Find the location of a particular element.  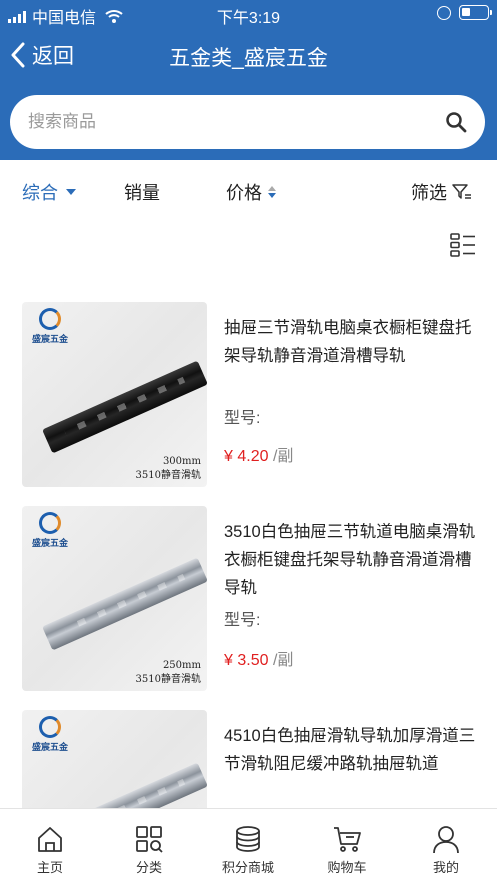

search-box is located at coordinates (247, 122).